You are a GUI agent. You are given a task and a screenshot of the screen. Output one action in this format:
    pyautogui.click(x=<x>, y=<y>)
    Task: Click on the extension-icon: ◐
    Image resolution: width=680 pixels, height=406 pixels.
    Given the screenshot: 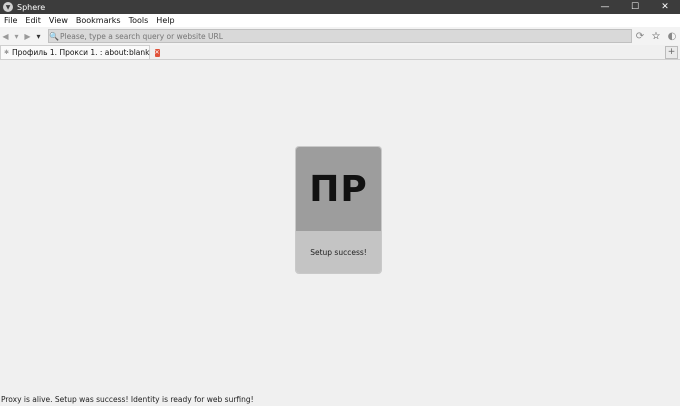 What is the action you would take?
    pyautogui.click(x=672, y=36)
    